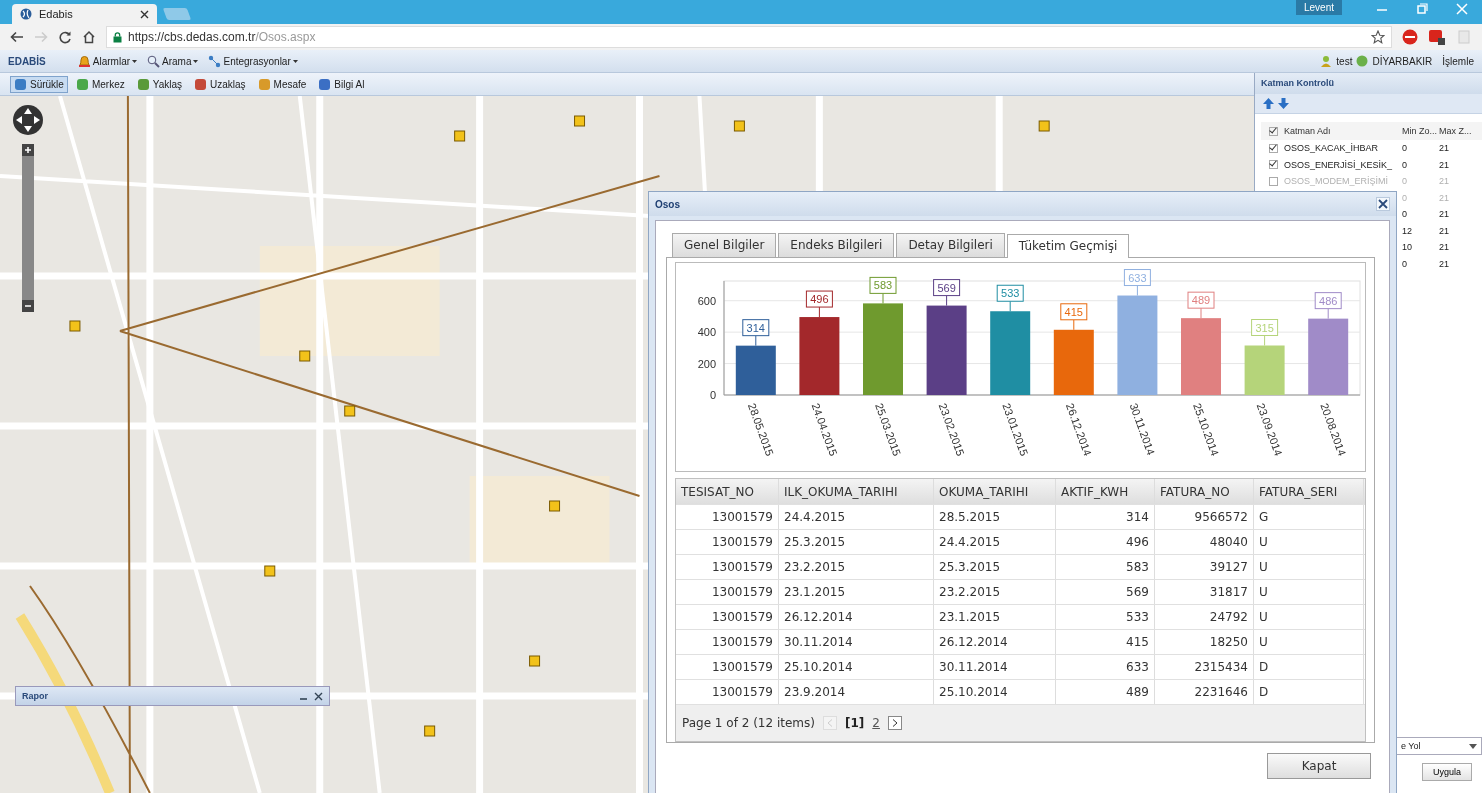 The width and height of the screenshot is (1482, 793). I want to click on column-header: TESISAT_NO, so click(727, 491).